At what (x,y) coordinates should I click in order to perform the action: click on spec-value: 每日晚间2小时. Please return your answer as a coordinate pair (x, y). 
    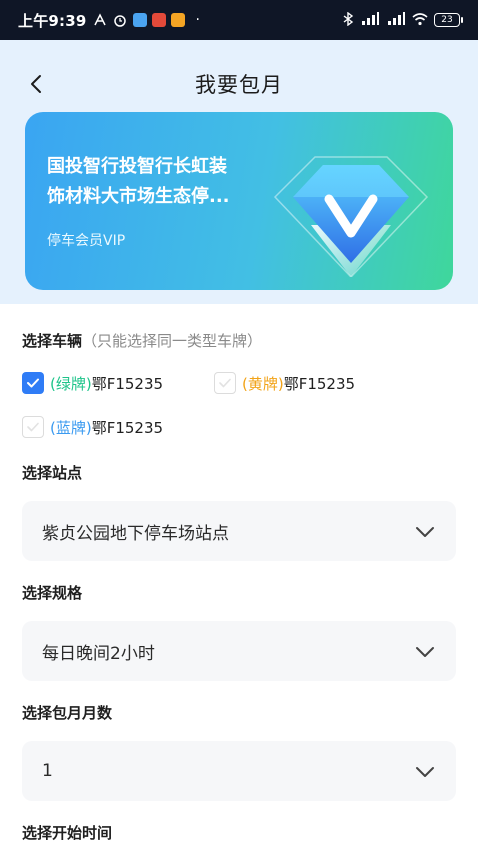
    Looking at the image, I should click on (98, 653).